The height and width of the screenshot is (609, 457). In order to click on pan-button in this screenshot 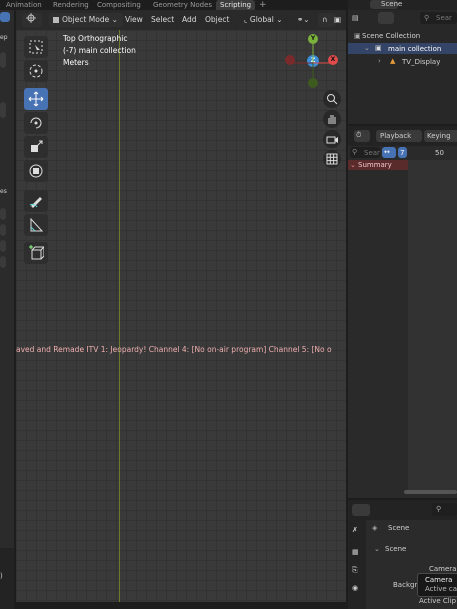, I will do `click(332, 119)`.